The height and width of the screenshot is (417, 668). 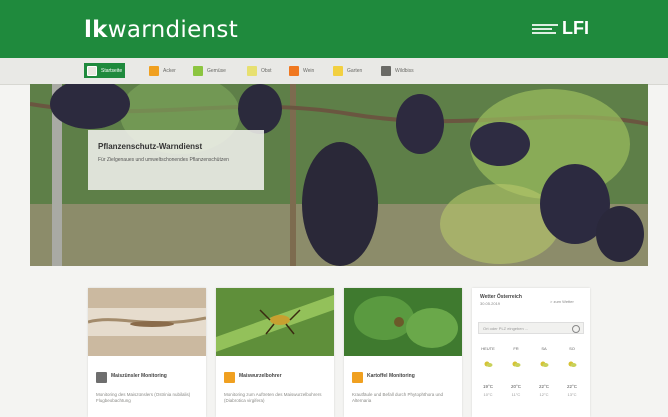 What do you see at coordinates (544, 348) in the screenshot?
I see `weather-day-label: SA` at bounding box center [544, 348].